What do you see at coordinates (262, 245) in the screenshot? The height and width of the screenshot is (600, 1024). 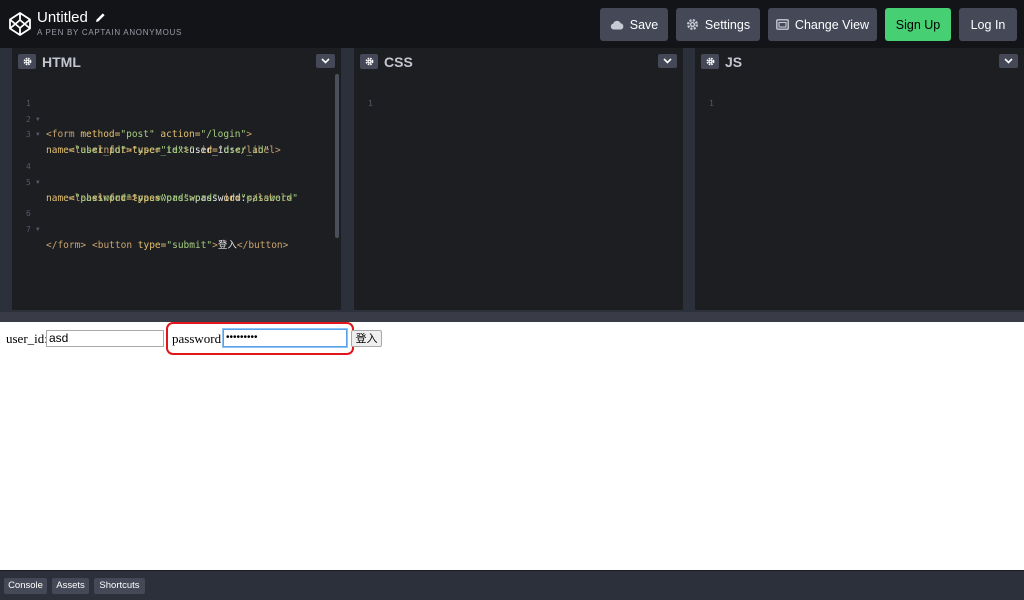 I see `code-token: </button>` at bounding box center [262, 245].